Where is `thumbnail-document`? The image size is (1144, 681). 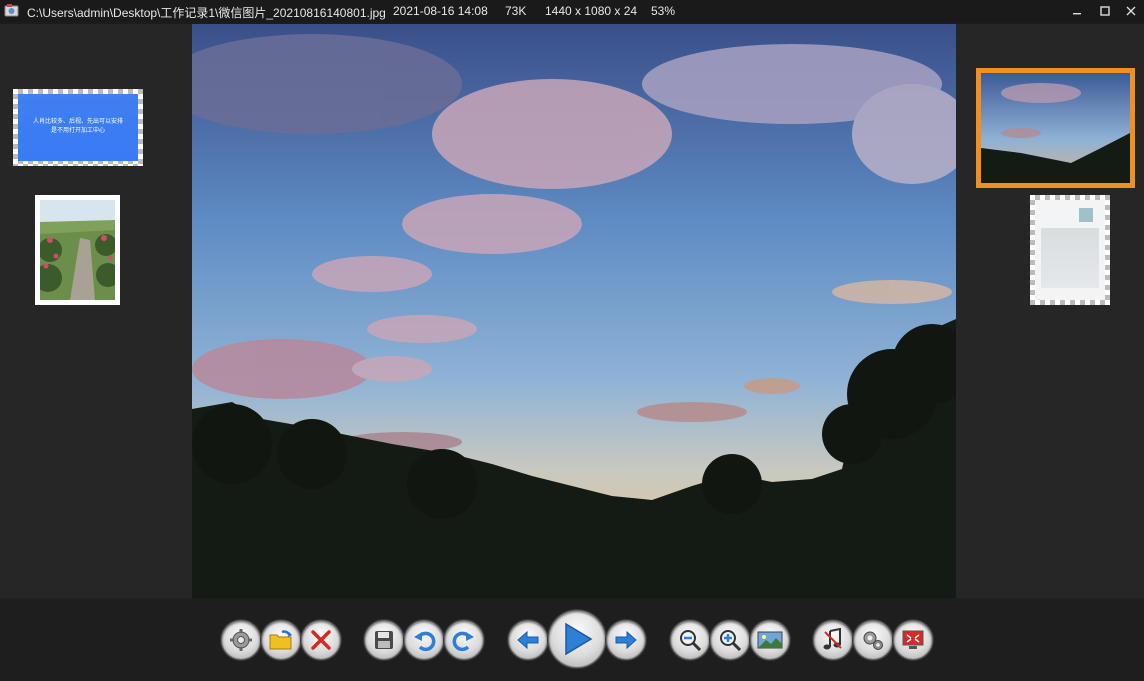 thumbnail-document is located at coordinates (1070, 250).